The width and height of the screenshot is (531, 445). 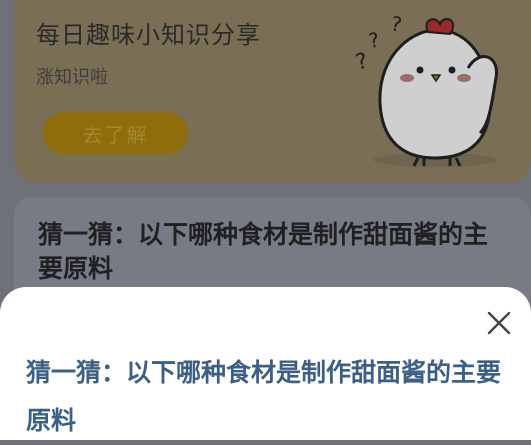 I want to click on chick-mascot-illustration: ? ? ?, so click(x=425, y=89).